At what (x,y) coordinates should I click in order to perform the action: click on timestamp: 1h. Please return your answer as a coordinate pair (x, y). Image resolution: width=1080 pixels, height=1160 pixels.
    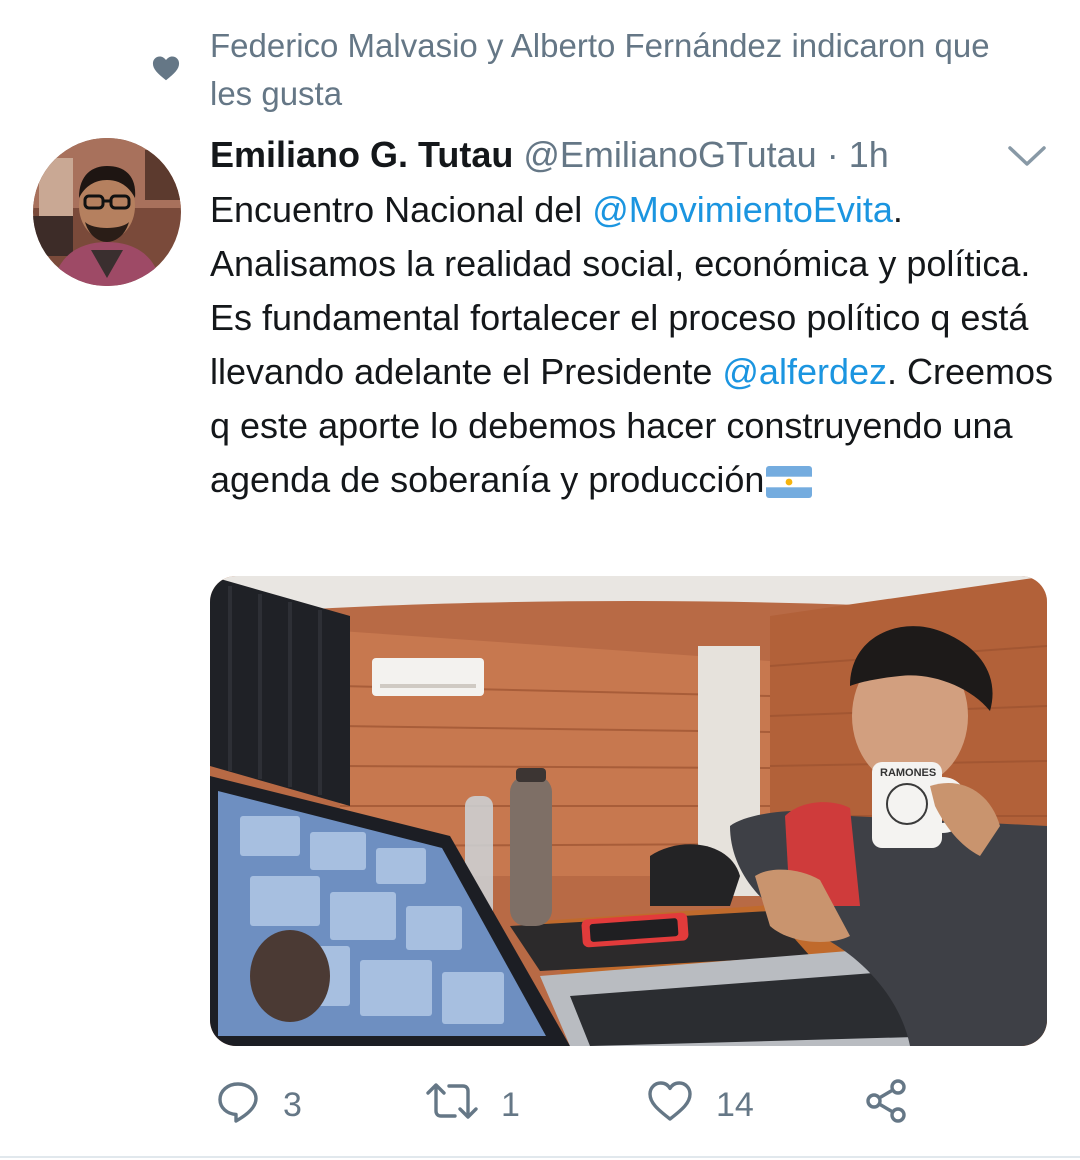
    Looking at the image, I should click on (869, 154).